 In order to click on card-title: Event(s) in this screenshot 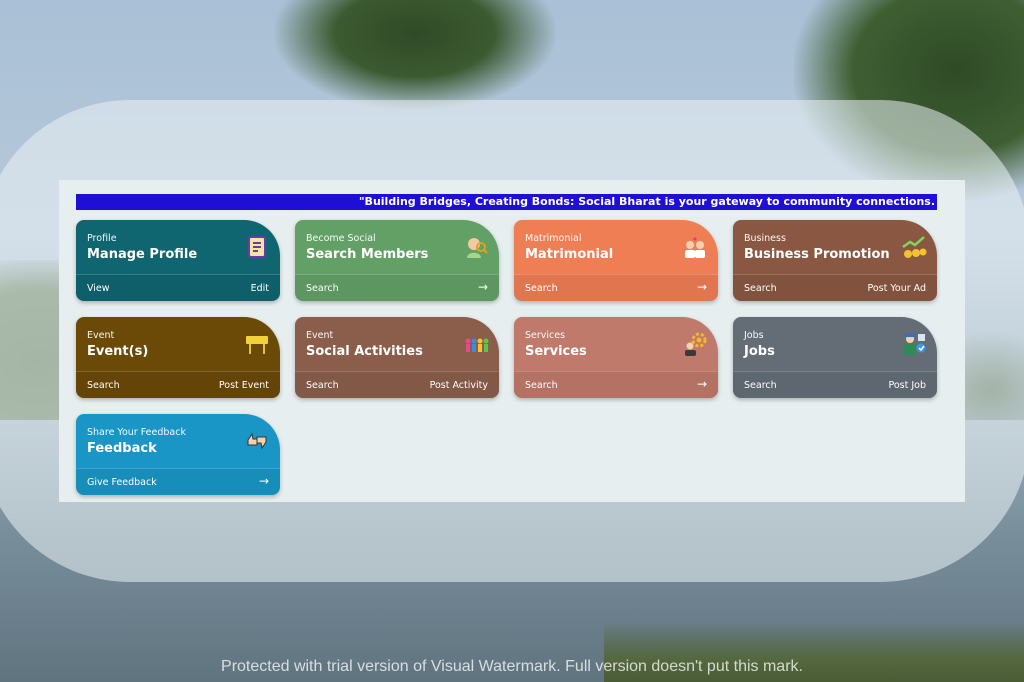, I will do `click(118, 351)`.